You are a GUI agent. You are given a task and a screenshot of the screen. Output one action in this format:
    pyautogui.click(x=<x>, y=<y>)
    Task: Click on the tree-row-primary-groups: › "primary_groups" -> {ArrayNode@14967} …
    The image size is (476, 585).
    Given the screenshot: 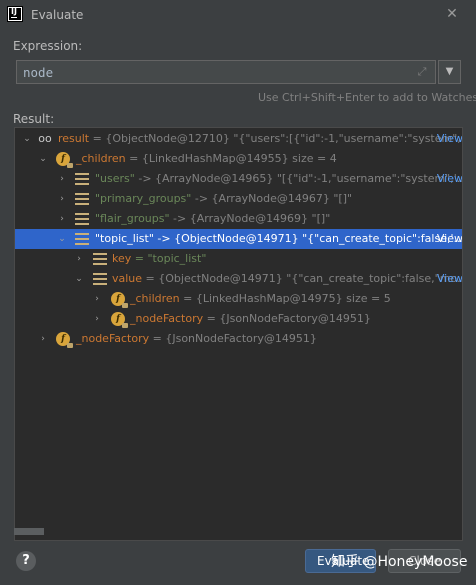 What is the action you would take?
    pyautogui.click(x=238, y=199)
    